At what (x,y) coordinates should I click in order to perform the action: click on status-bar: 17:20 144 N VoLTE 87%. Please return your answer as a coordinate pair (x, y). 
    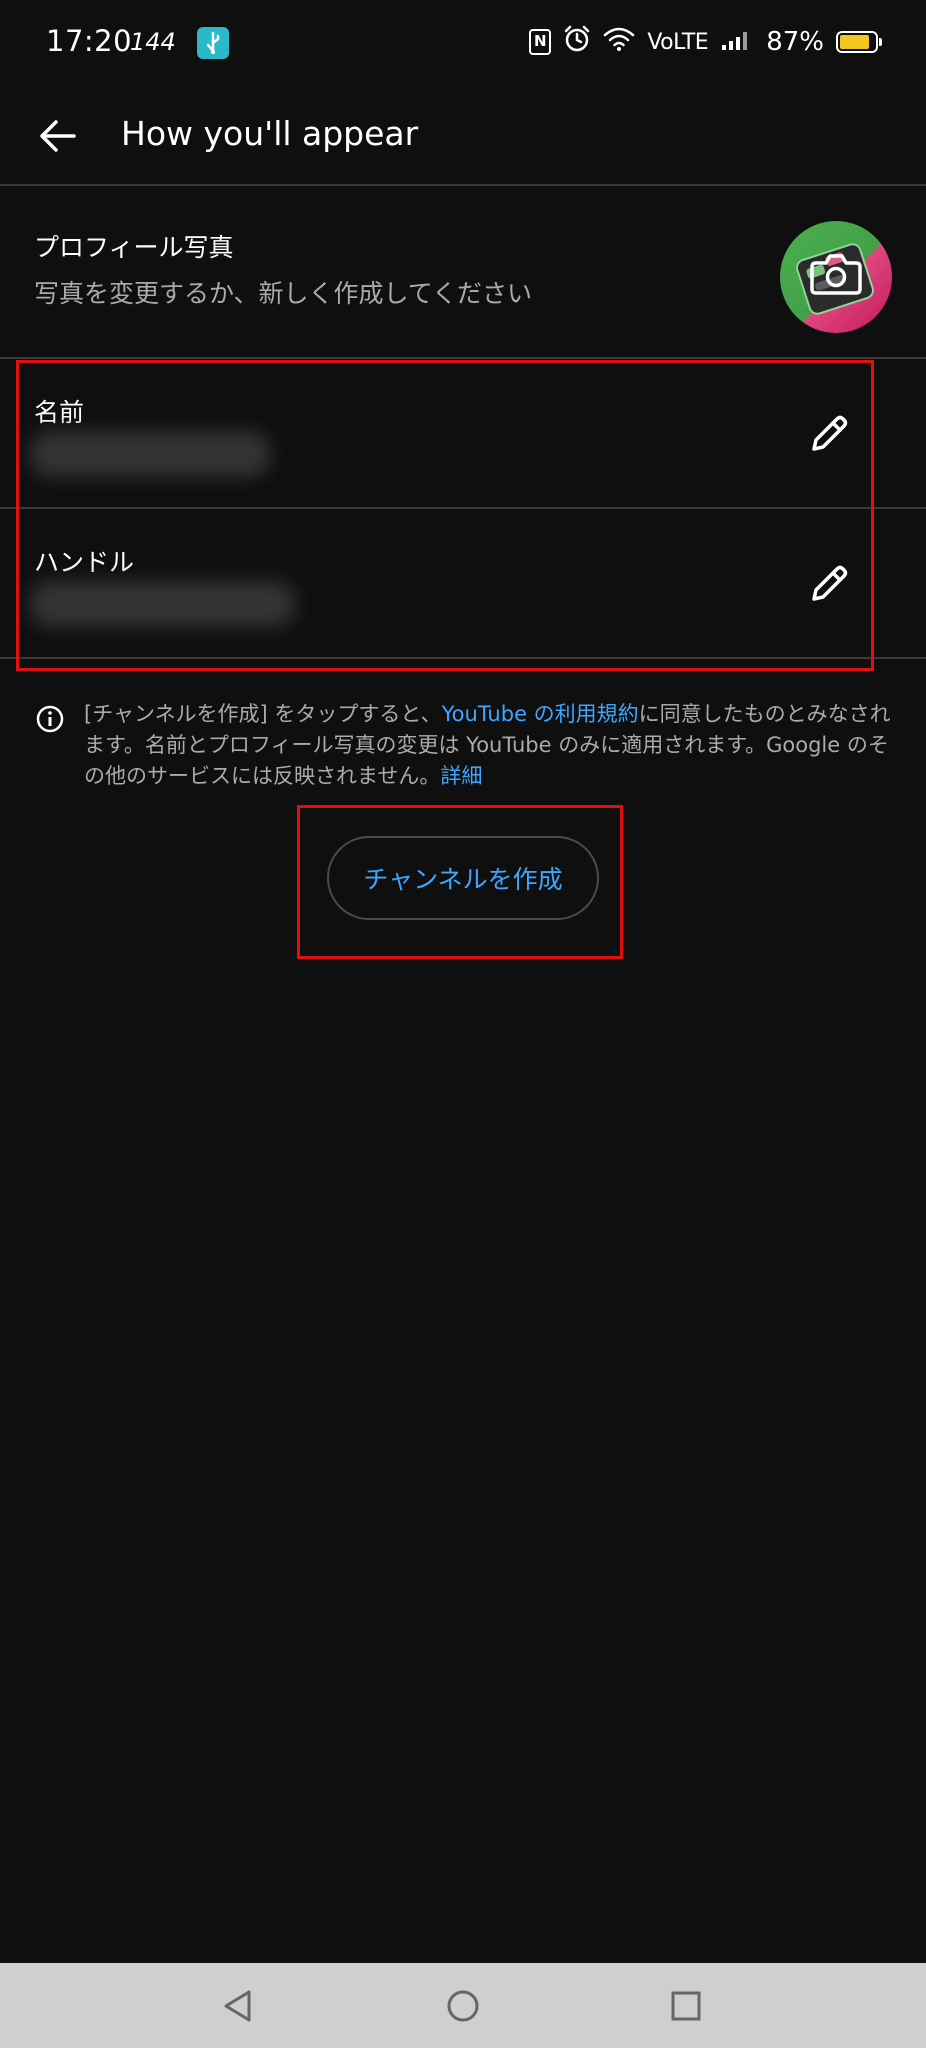
    Looking at the image, I should click on (463, 43).